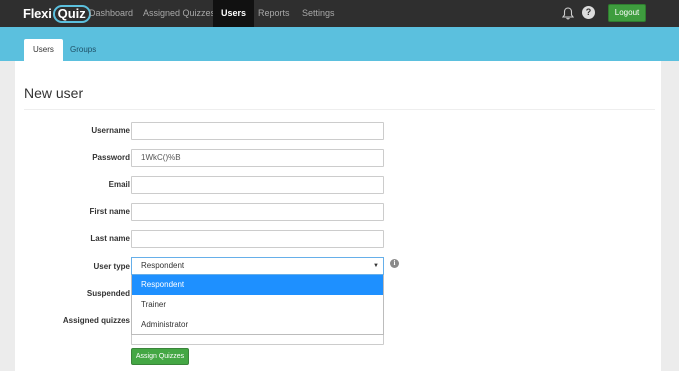 This screenshot has width=679, height=371. I want to click on dropdown-option-trainer: Trainer, so click(257, 305).